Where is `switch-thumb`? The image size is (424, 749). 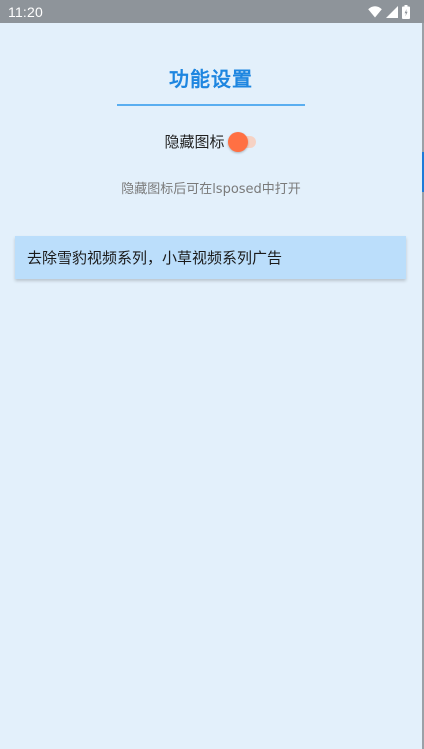 switch-thumb is located at coordinates (237, 141).